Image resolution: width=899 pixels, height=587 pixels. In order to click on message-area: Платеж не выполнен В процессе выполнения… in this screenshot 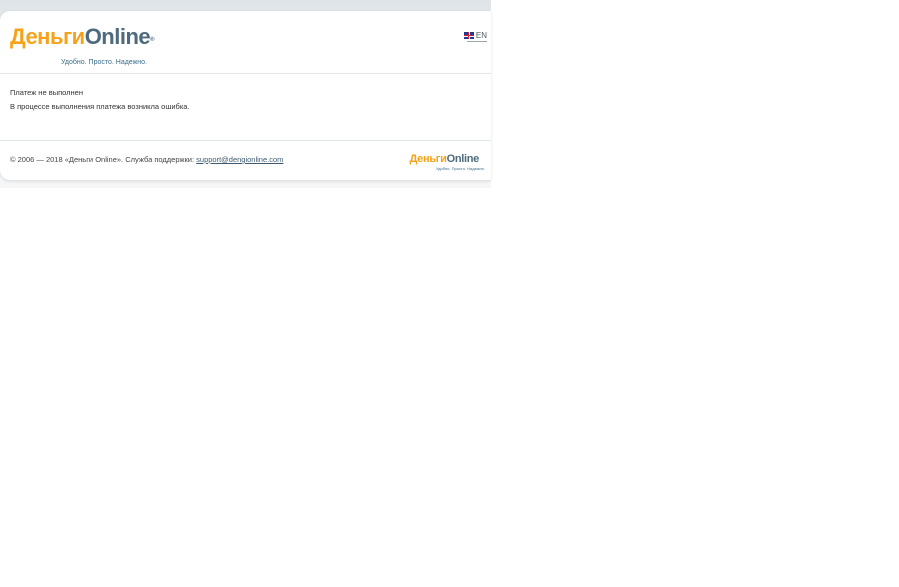, I will do `click(245, 107)`.